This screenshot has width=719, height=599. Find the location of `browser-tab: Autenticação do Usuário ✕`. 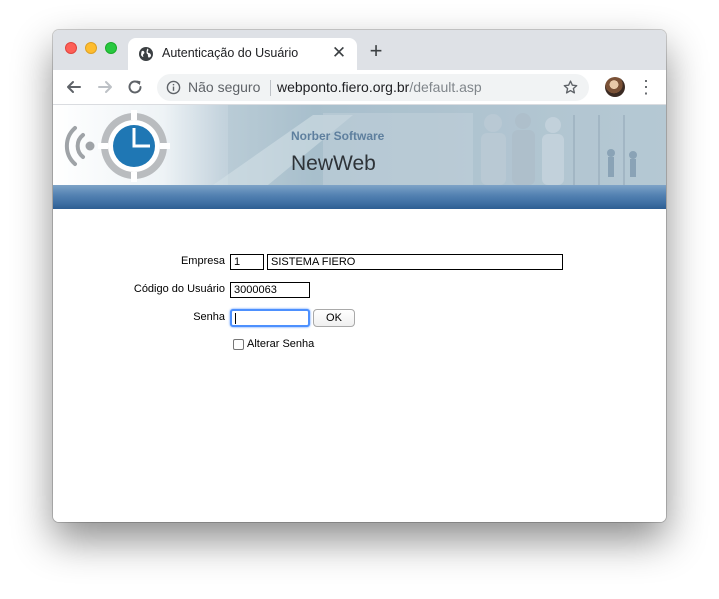

browser-tab: Autenticação do Usuário ✕ is located at coordinates (242, 54).